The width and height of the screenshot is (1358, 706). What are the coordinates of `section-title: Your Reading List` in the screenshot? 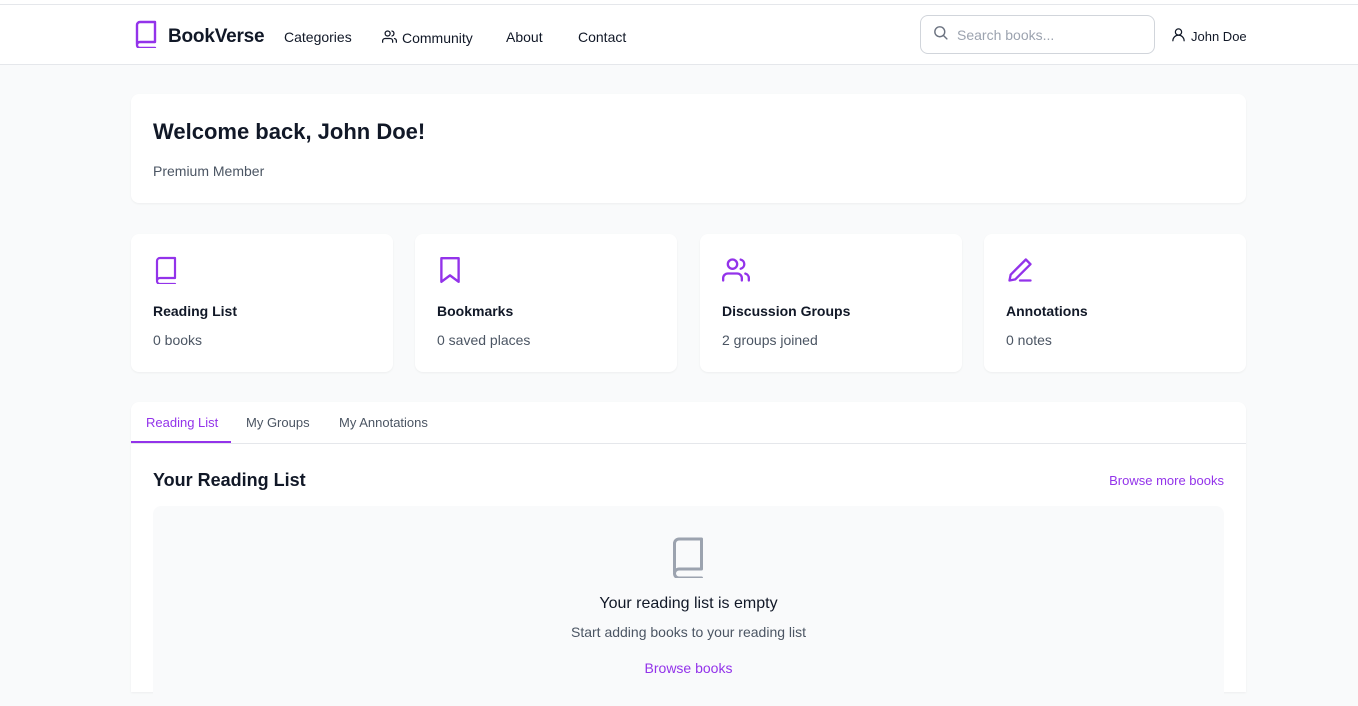 It's located at (229, 480).